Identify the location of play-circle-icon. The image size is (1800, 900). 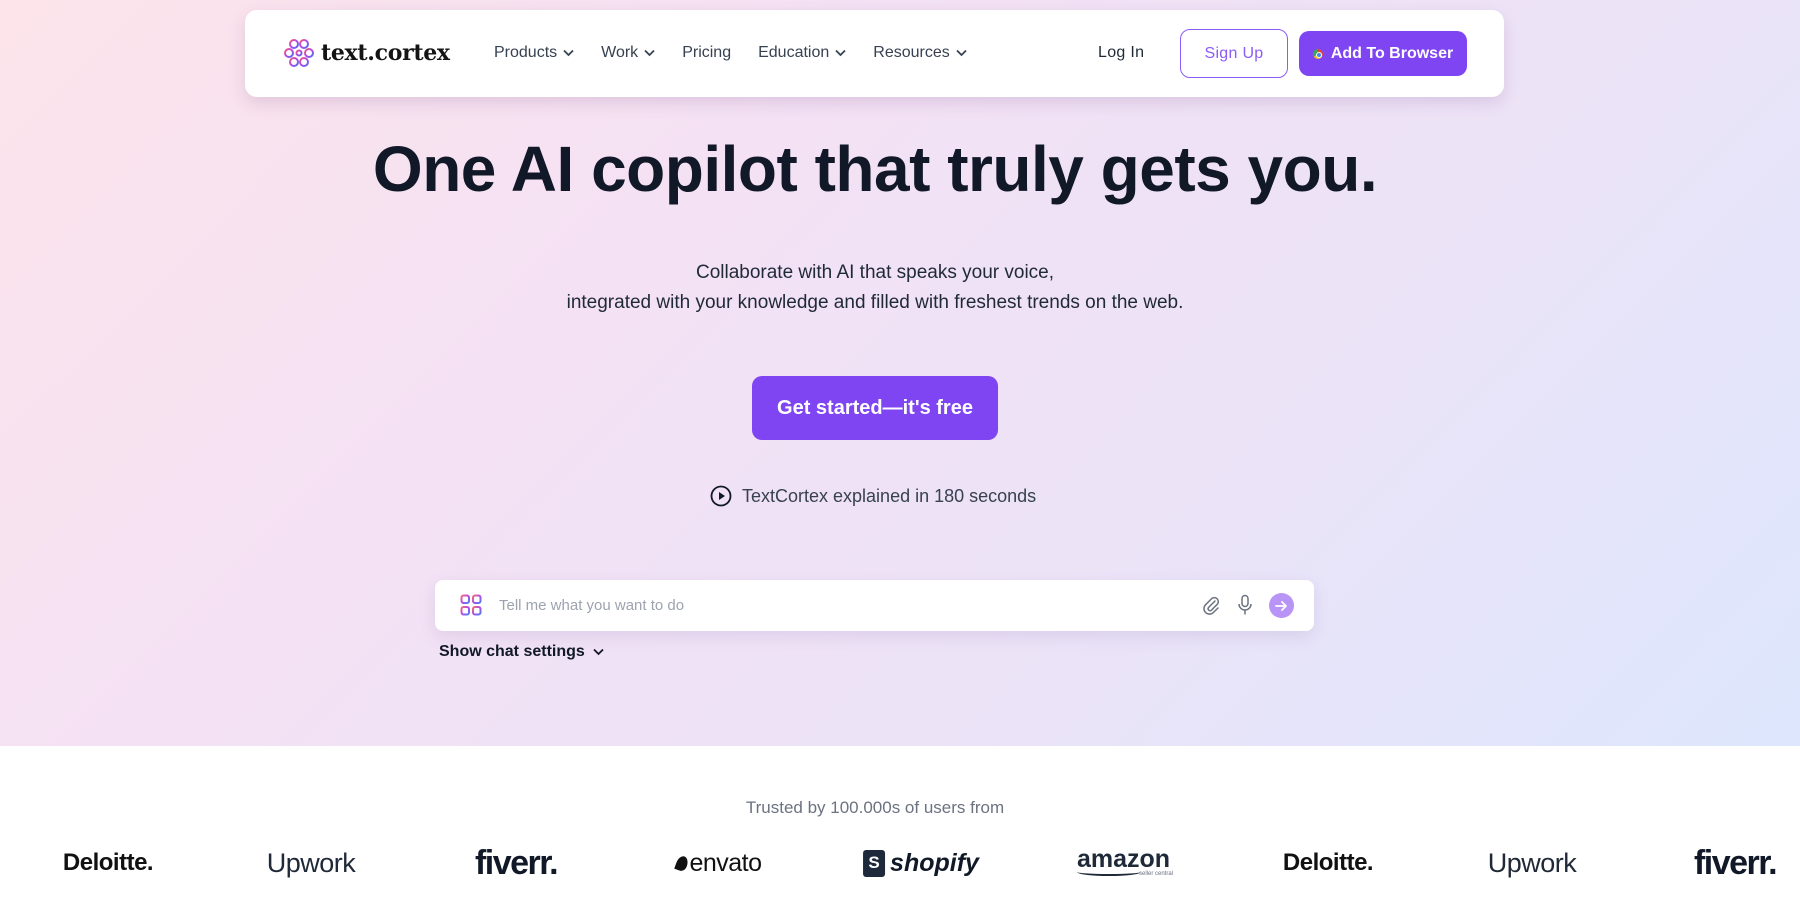
(721, 496).